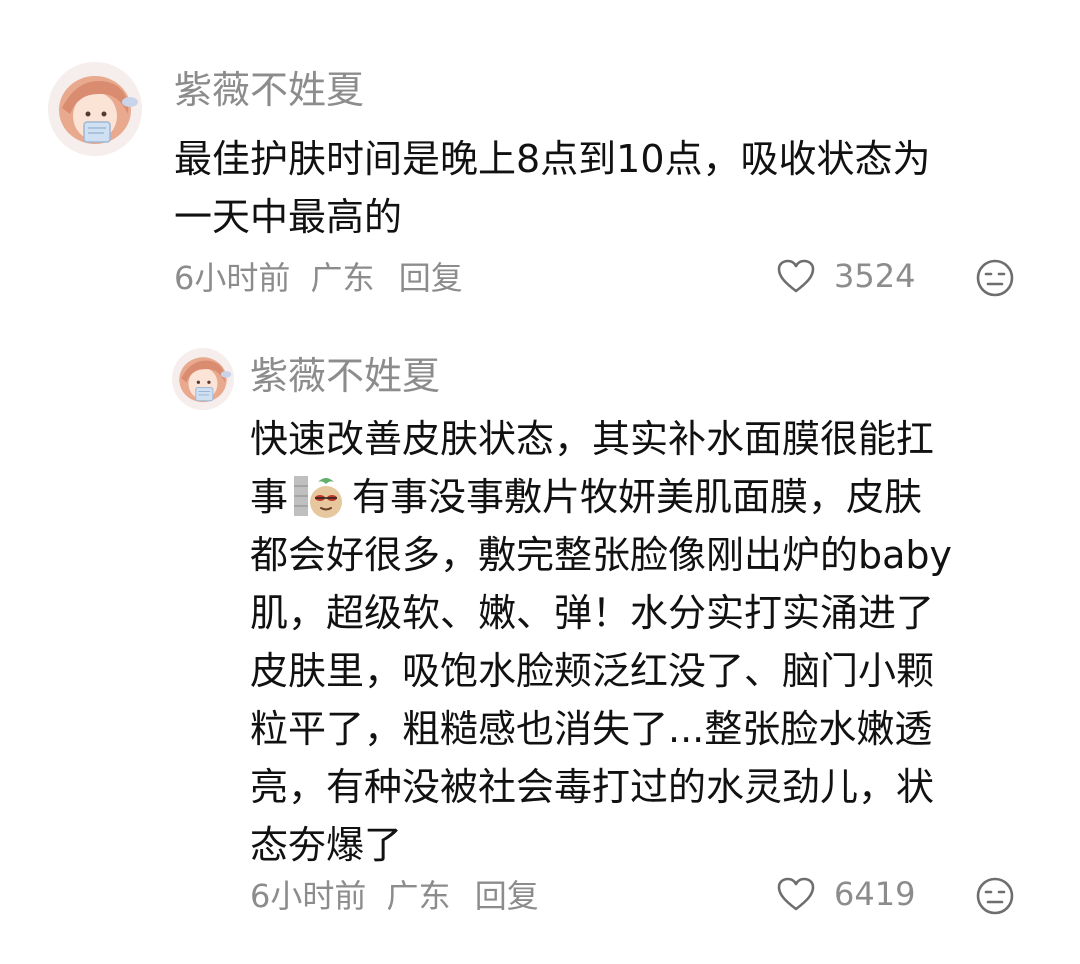 The width and height of the screenshot is (1080, 964). Describe the element at coordinates (592, 439) in the screenshot. I see `reply-text-line: 快速改善皮肤状态，其实补水面膜很能扛` at that location.